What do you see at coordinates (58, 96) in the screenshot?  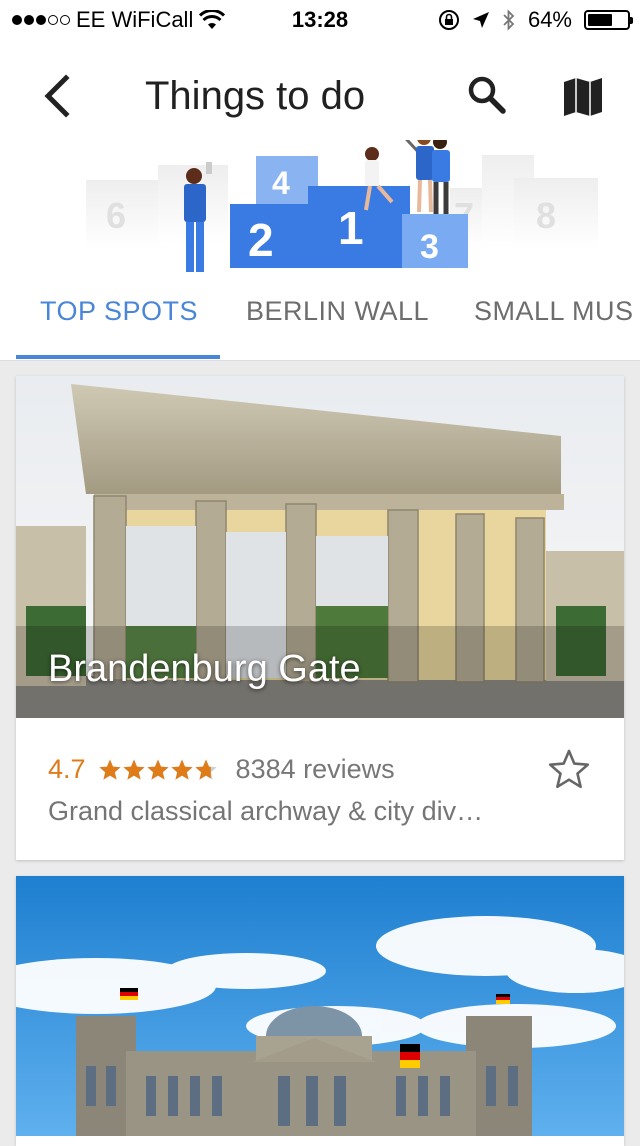 I see `back-arrow-icon` at bounding box center [58, 96].